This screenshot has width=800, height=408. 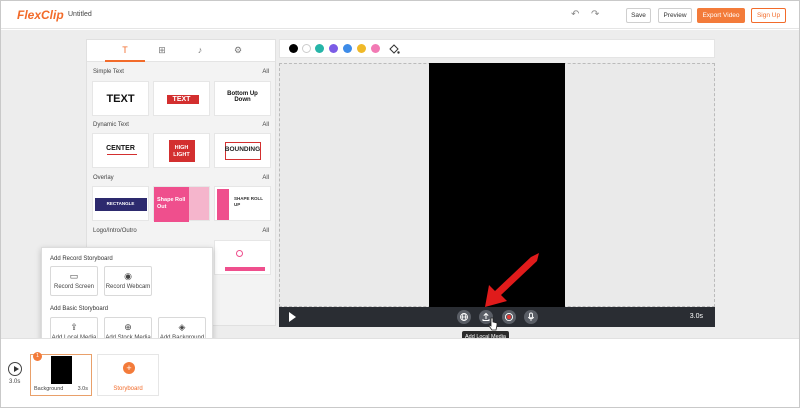 What do you see at coordinates (238, 51) in the screenshot?
I see `settings-tab-icon: ⚙` at bounding box center [238, 51].